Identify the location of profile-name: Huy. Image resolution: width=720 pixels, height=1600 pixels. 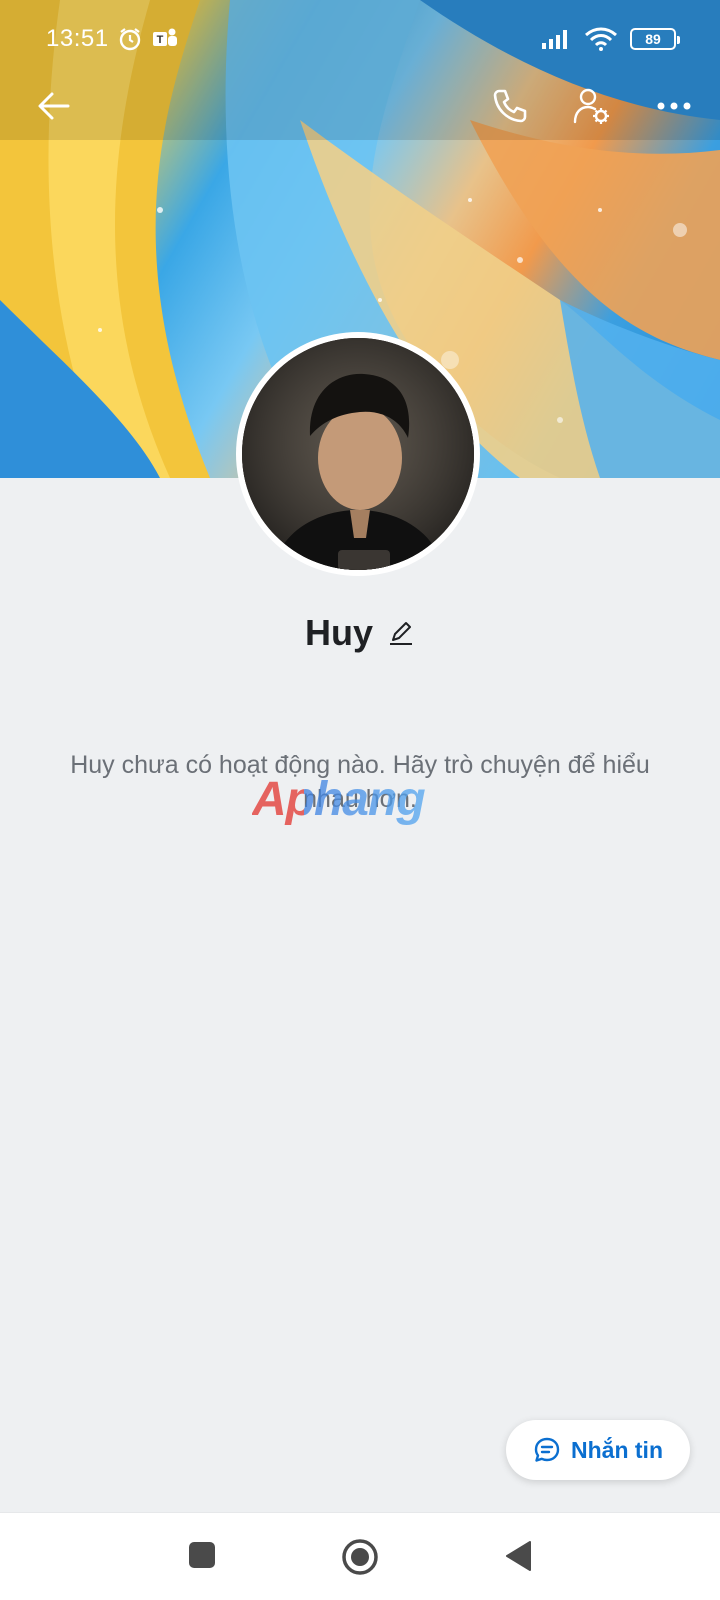
(338, 632).